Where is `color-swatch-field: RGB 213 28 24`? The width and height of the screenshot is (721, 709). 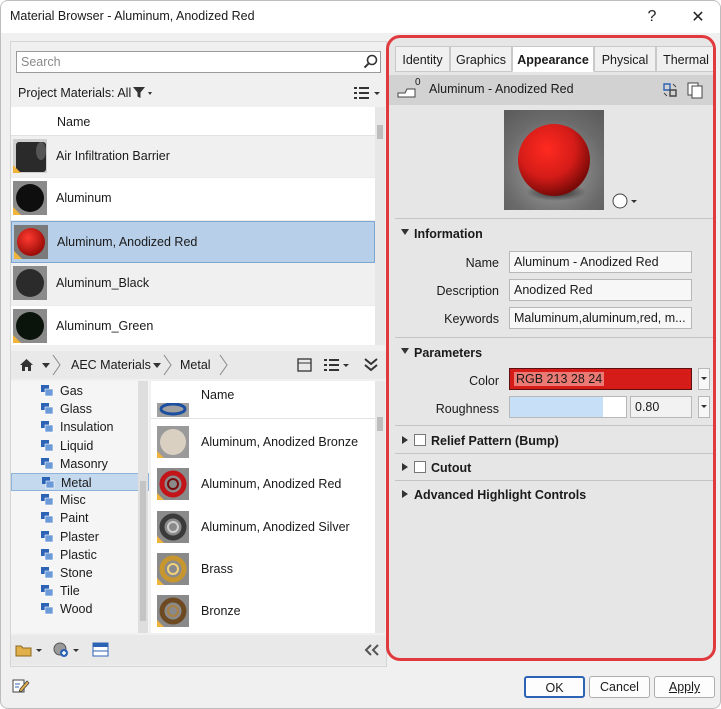
color-swatch-field: RGB 213 28 24 is located at coordinates (600, 379).